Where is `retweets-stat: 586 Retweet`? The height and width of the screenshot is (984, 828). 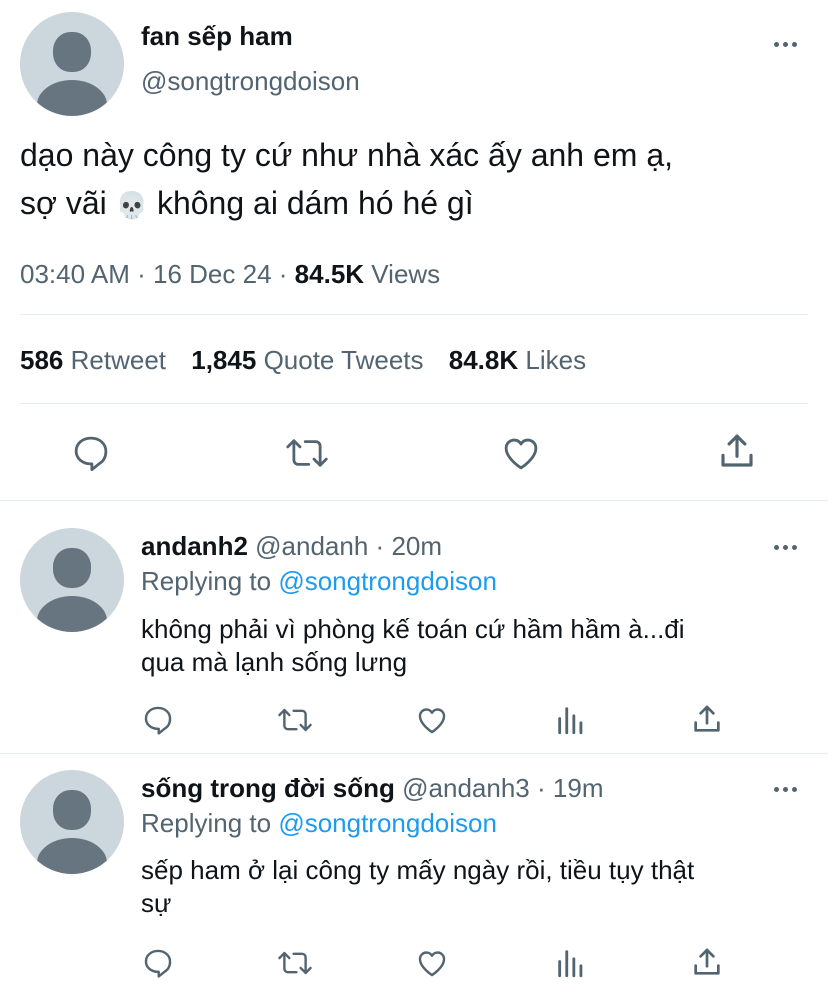
retweets-stat: 586 Retweet is located at coordinates (96, 360).